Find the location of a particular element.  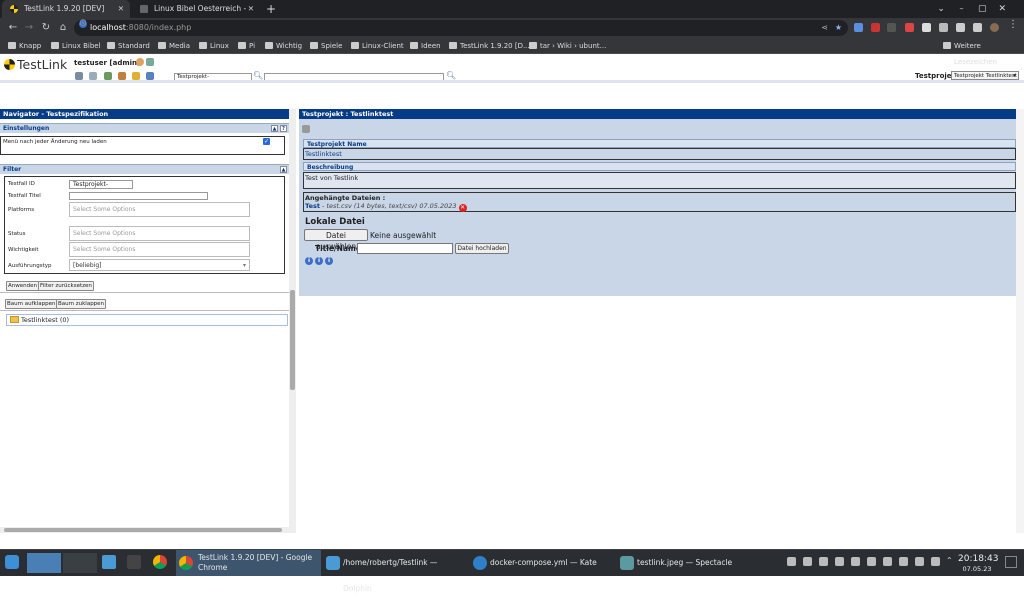

steam-icon is located at coordinates (839, 561).